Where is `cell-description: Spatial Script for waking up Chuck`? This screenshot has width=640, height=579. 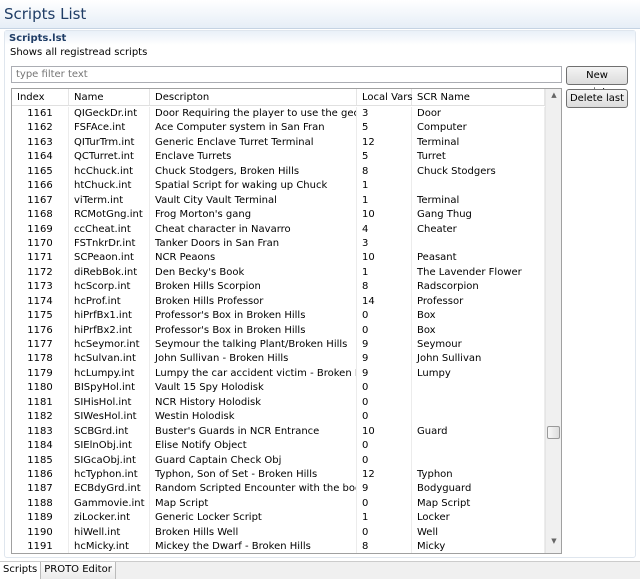
cell-description: Spatial Script for waking up Chuck is located at coordinates (253, 186).